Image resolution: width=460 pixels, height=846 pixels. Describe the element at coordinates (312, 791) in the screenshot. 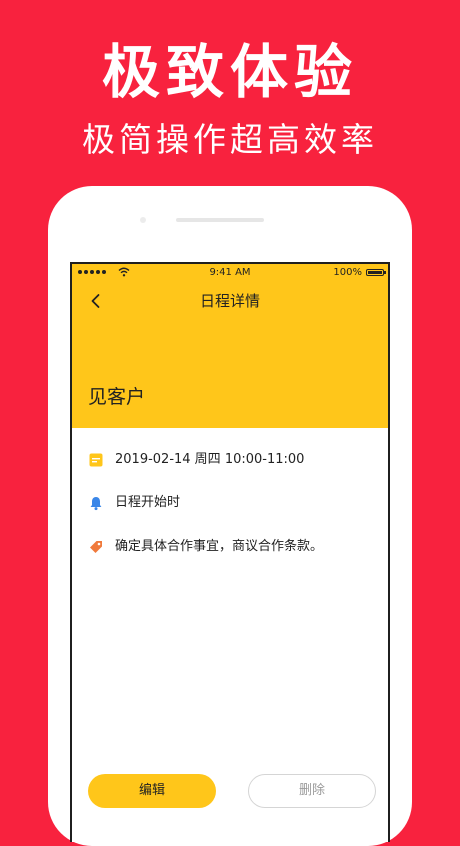

I see `delete-button: 删除` at that location.